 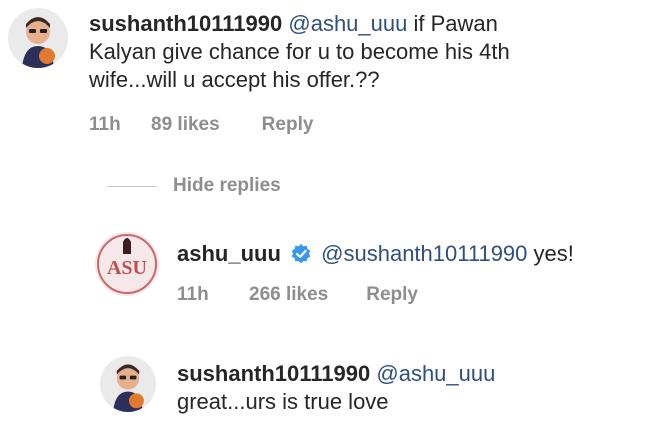 I want to click on hide-replies-label: Hide replies, so click(x=227, y=185).